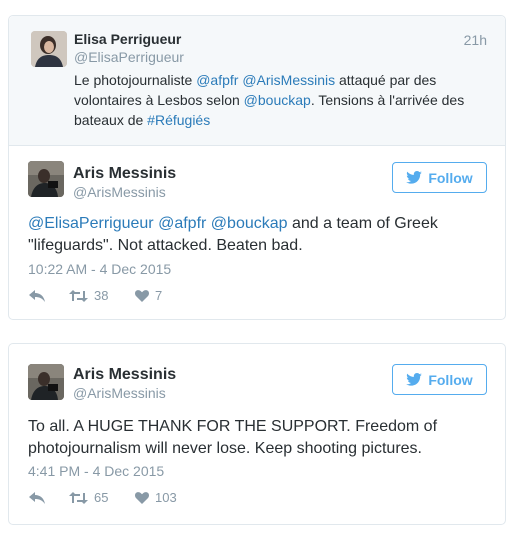  Describe the element at coordinates (475, 40) in the screenshot. I see `tweet-time: 21h` at that location.